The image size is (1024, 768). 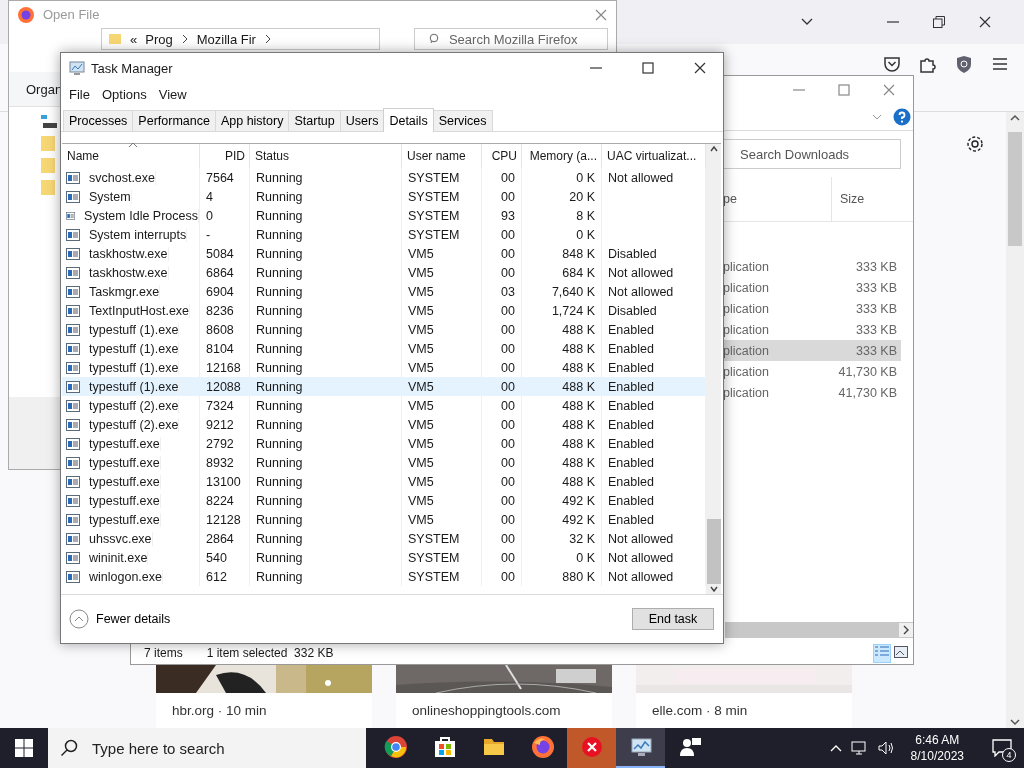 I want to click on table-cell: 4, so click(x=225, y=196).